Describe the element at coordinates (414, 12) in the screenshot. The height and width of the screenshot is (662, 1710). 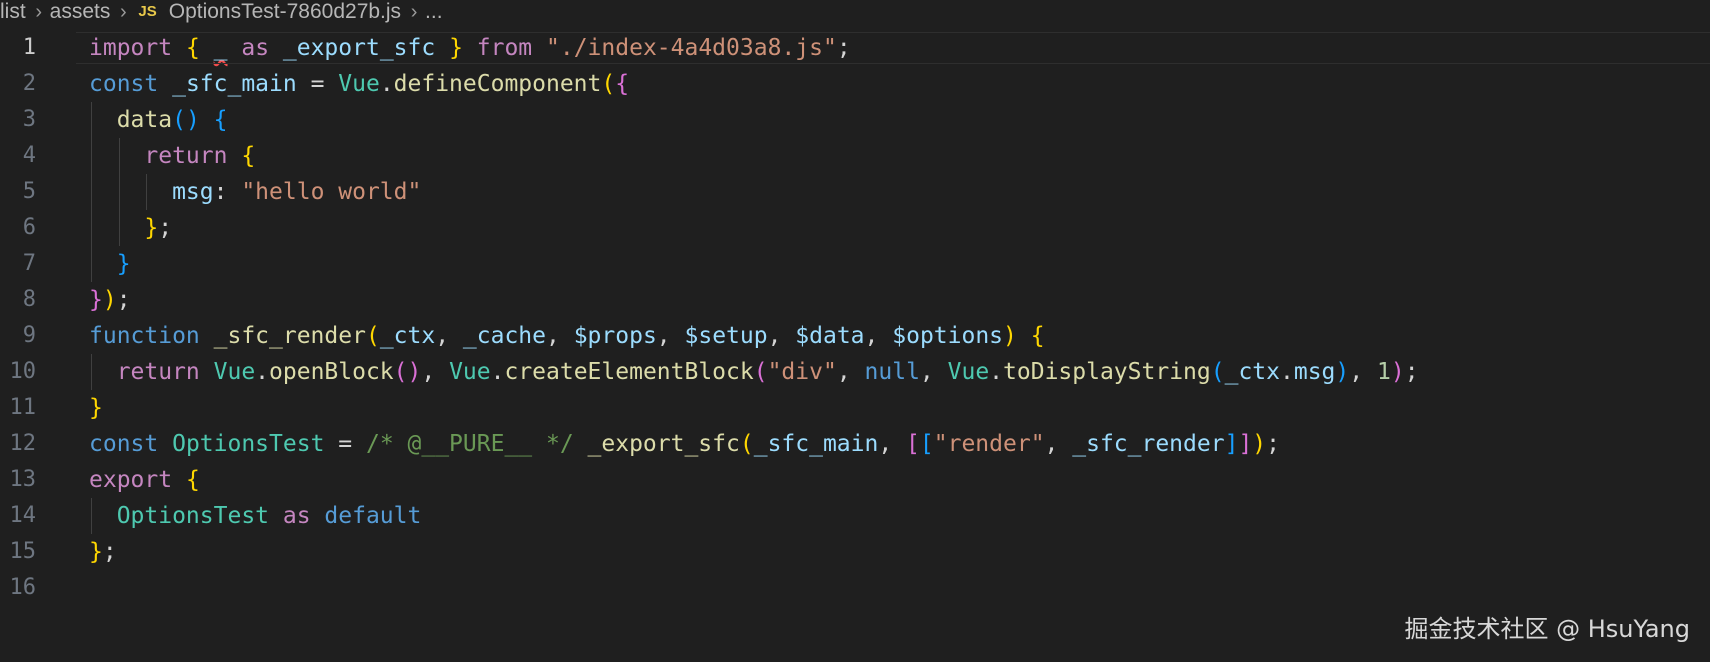
I see `chevron-right-icon: ›` at that location.